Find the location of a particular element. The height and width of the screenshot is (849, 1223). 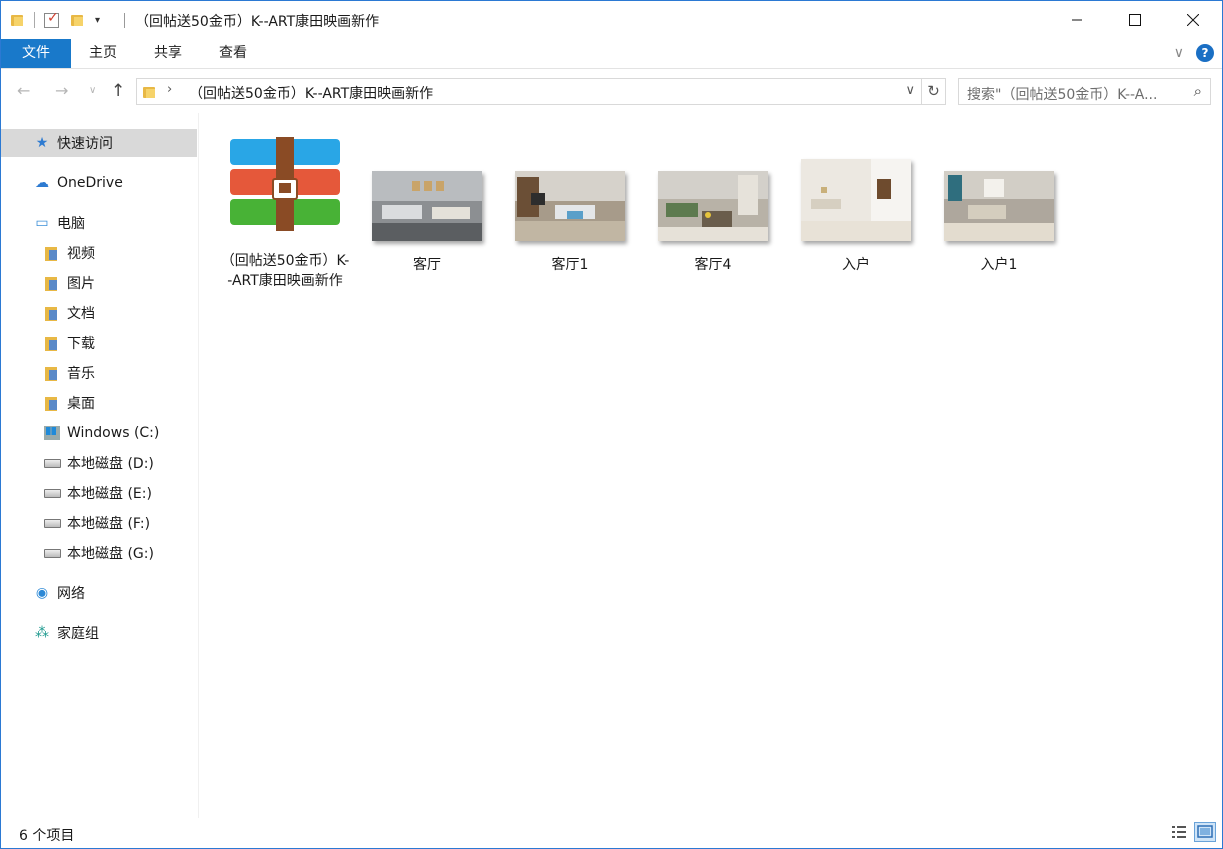

sidebar-item-label: Windows (C:) is located at coordinates (113, 433).